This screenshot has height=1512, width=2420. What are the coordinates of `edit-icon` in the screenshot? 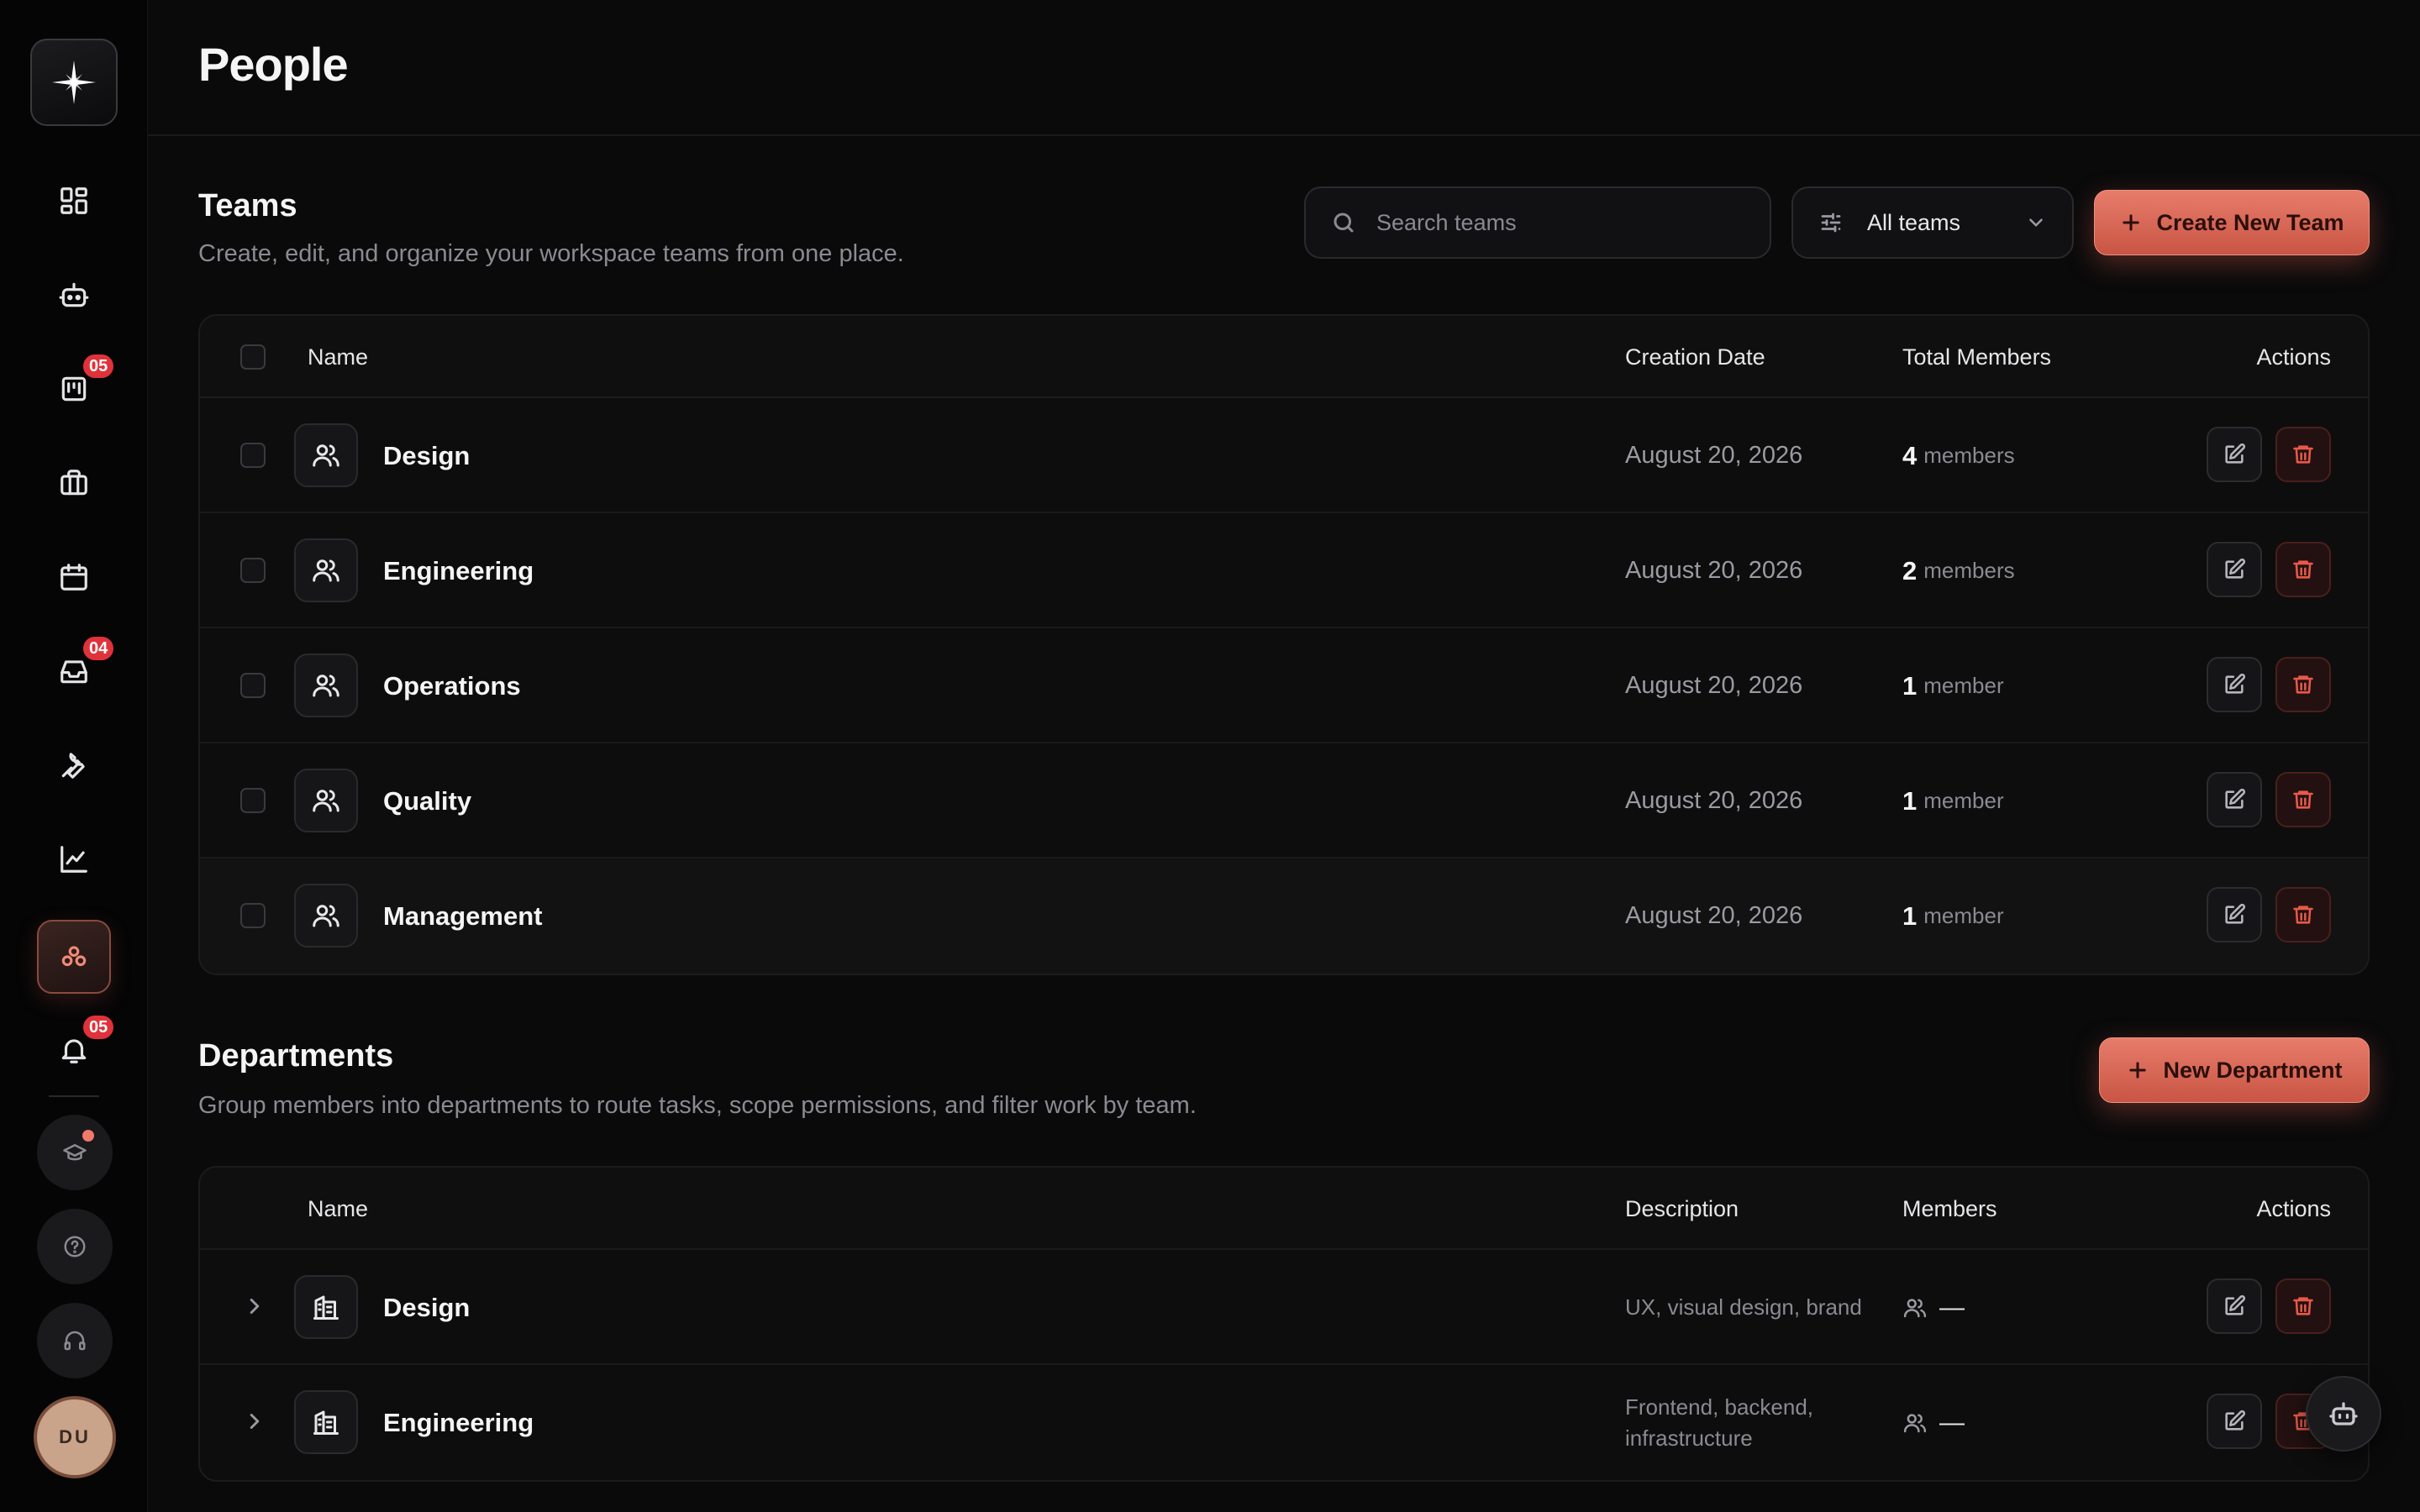 It's located at (2235, 1420).